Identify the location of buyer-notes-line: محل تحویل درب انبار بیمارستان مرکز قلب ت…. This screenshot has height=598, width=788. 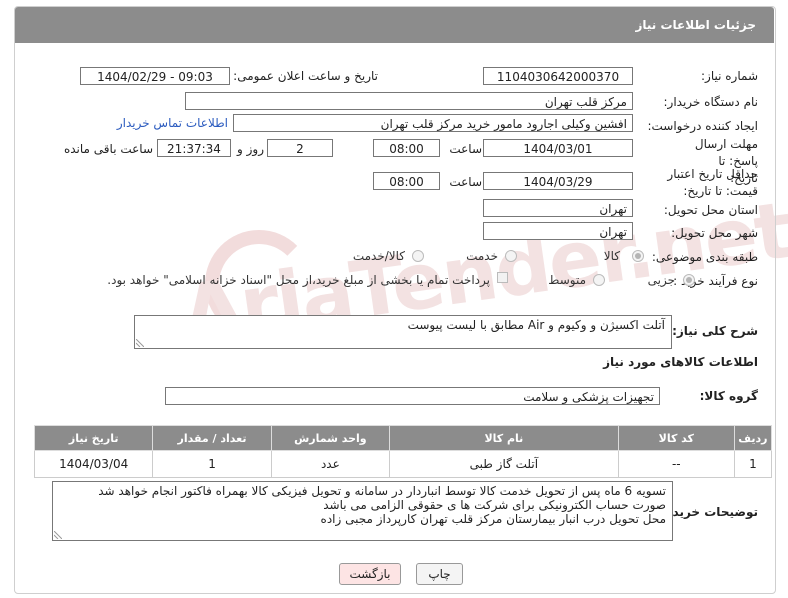
(493, 519).